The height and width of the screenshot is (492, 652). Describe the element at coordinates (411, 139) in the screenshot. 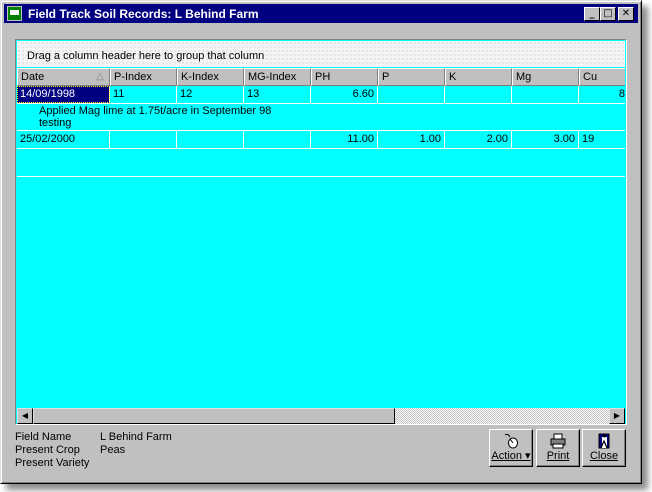

I see `cell-p: 1.00` at that location.